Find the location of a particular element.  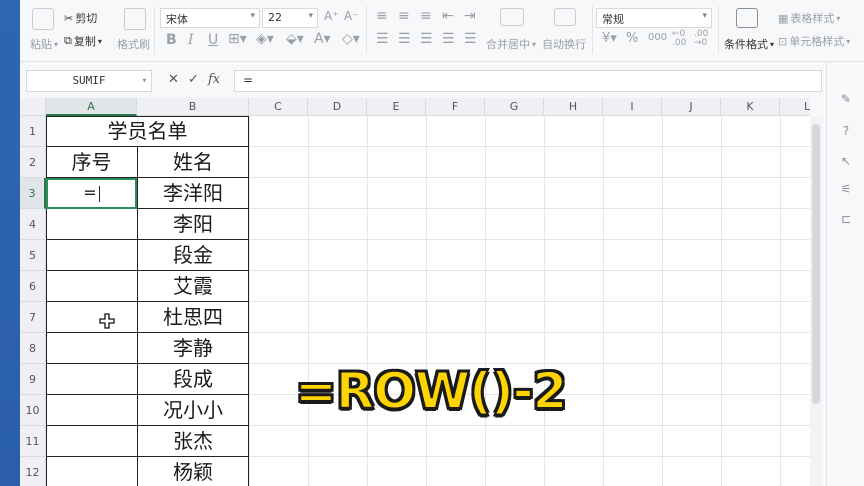

decrease-decimal-icon: .00 →0 is located at coordinates (701, 39).